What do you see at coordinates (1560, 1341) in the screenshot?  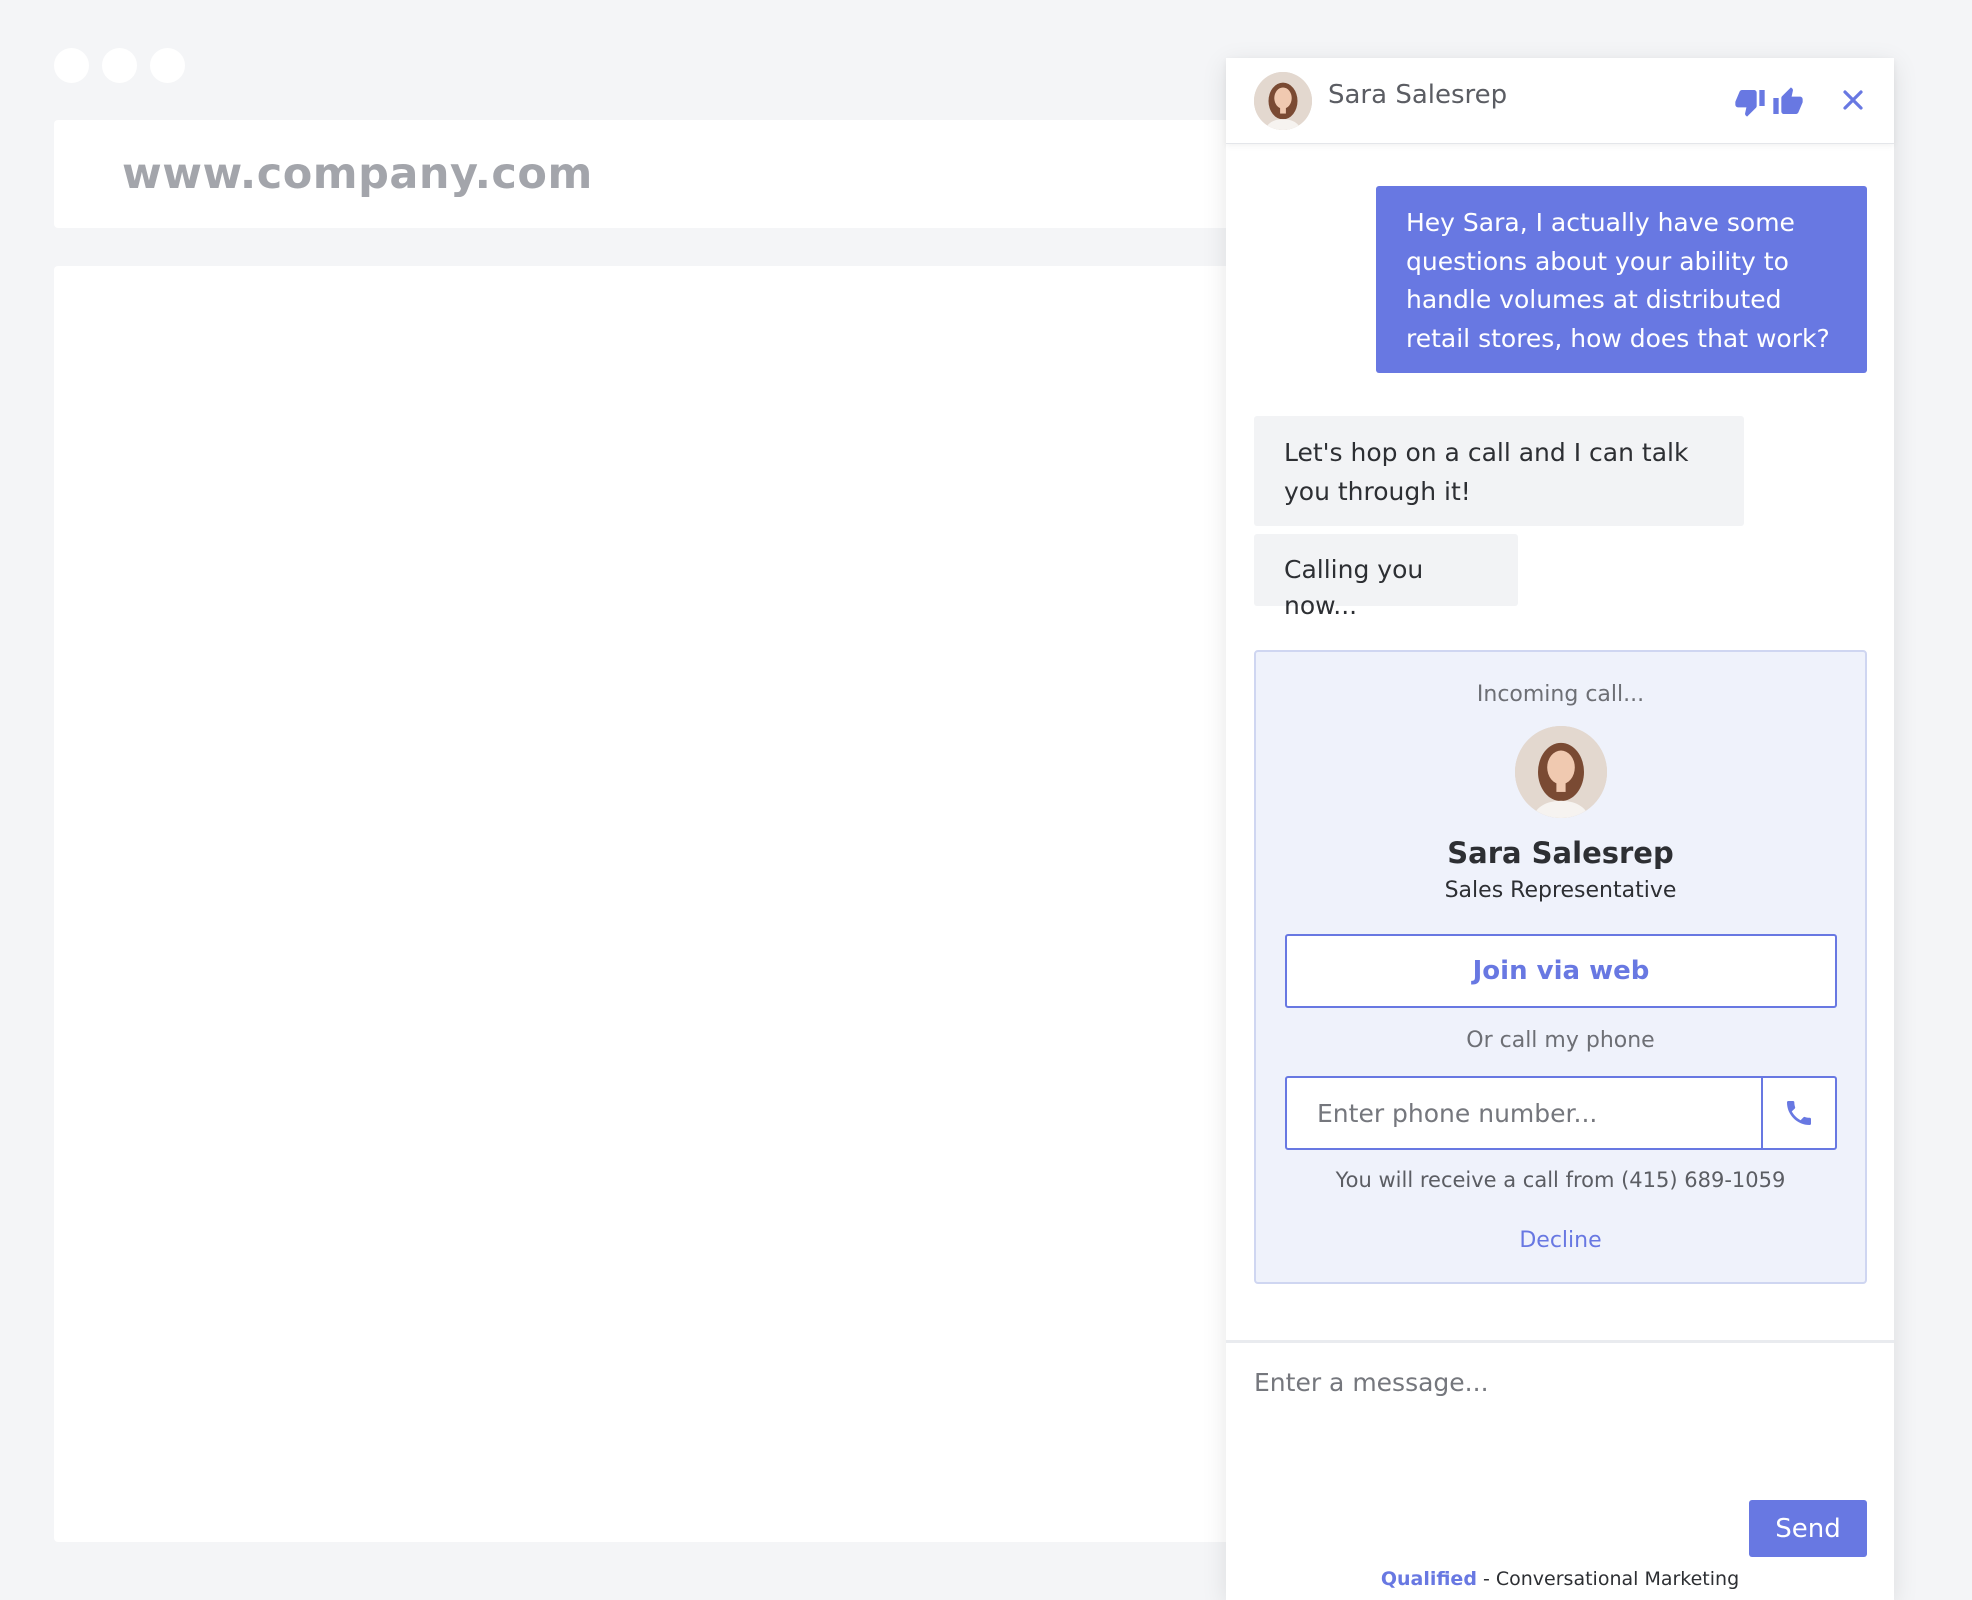 I see `compose-divider` at bounding box center [1560, 1341].